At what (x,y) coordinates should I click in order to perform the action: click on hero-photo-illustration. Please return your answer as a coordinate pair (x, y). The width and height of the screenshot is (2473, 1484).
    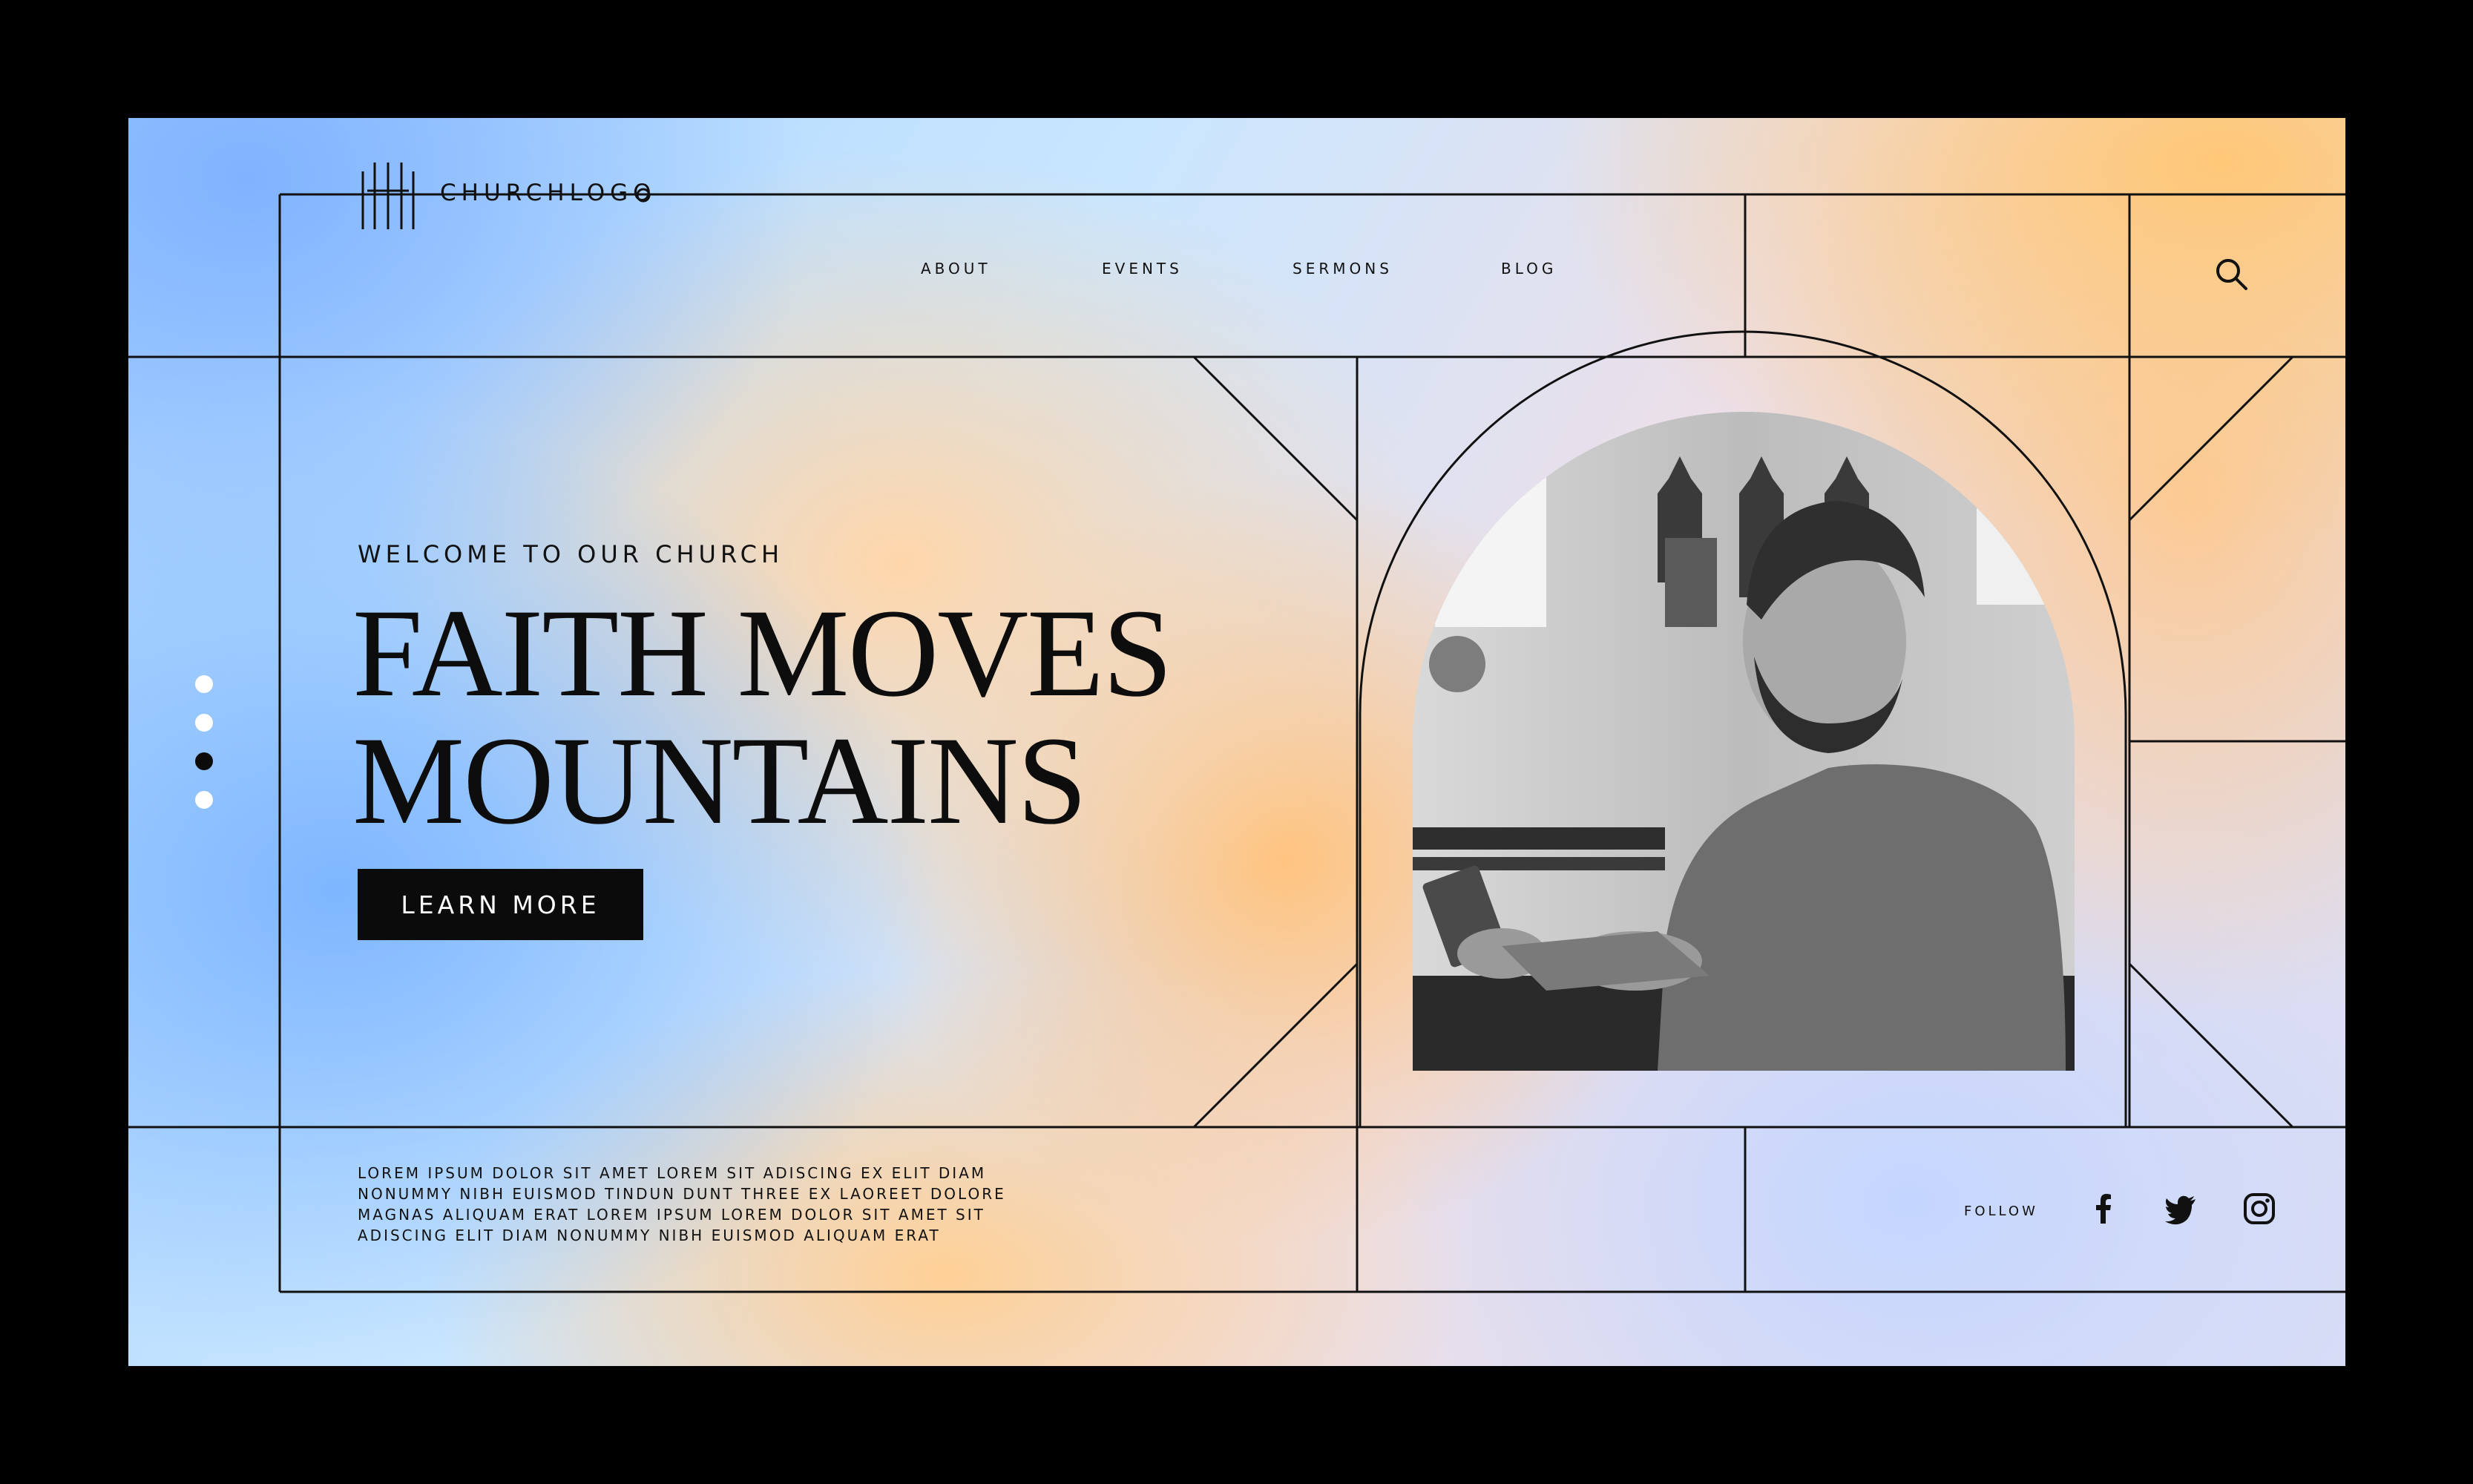
    Looking at the image, I should click on (1744, 741).